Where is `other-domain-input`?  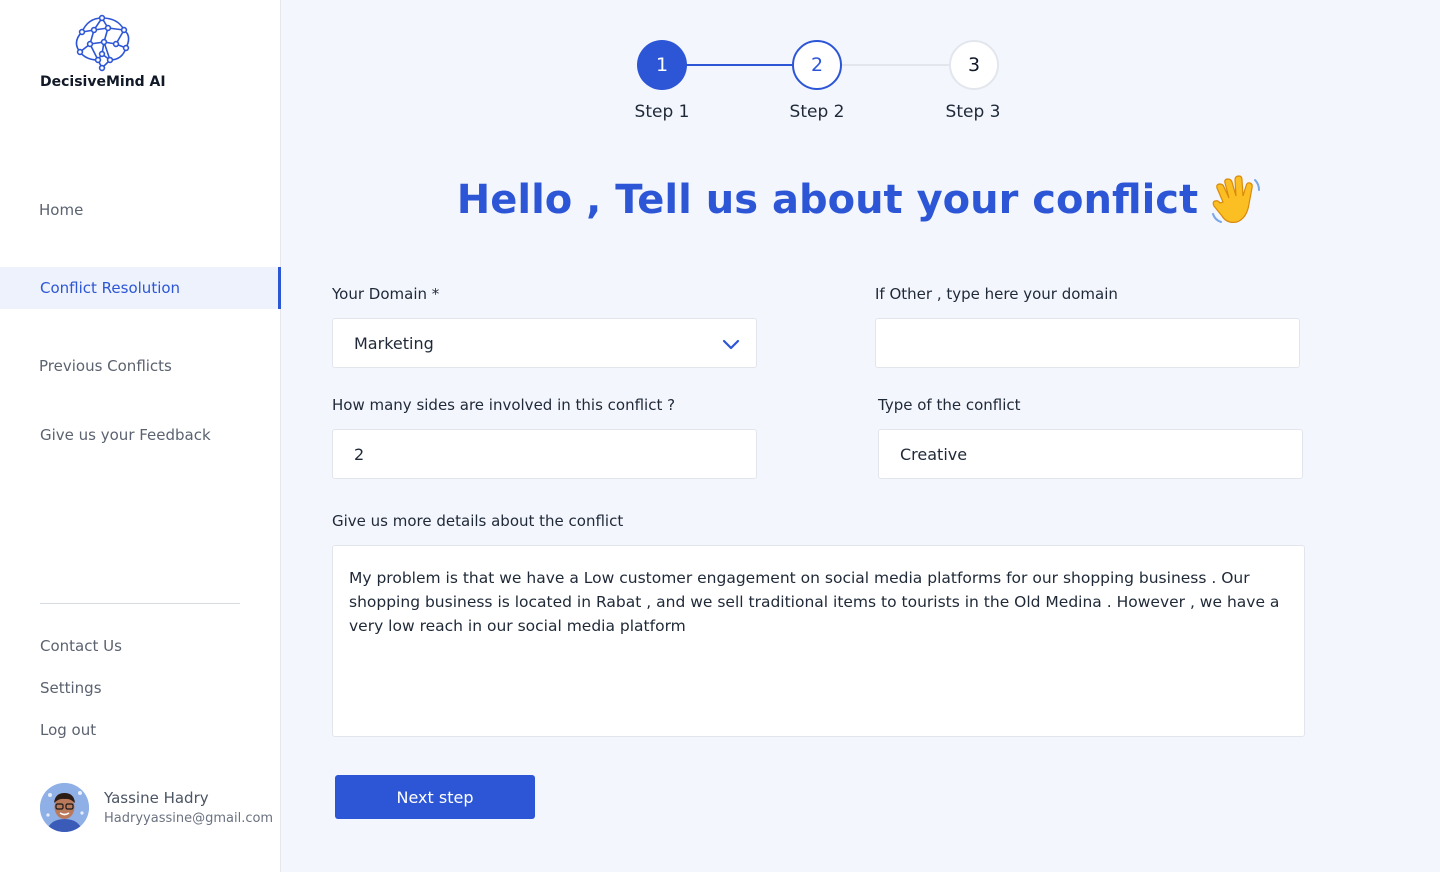 other-domain-input is located at coordinates (1098, 343).